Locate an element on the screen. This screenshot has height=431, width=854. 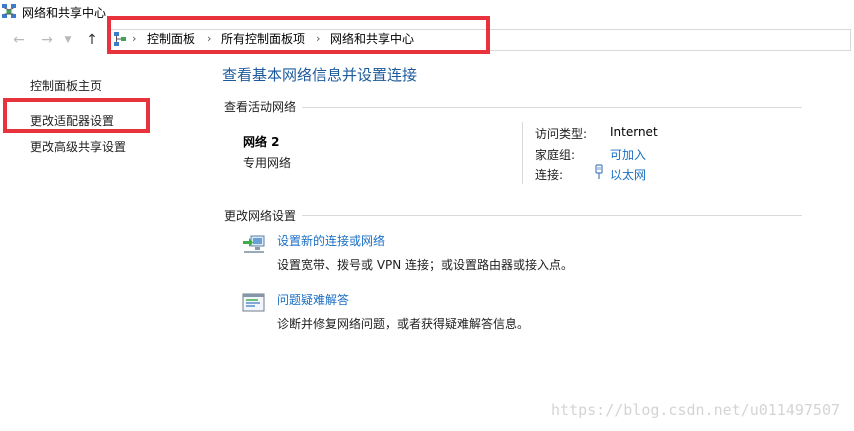
change-settings-heading: 更改网络设置 is located at coordinates (260, 216).